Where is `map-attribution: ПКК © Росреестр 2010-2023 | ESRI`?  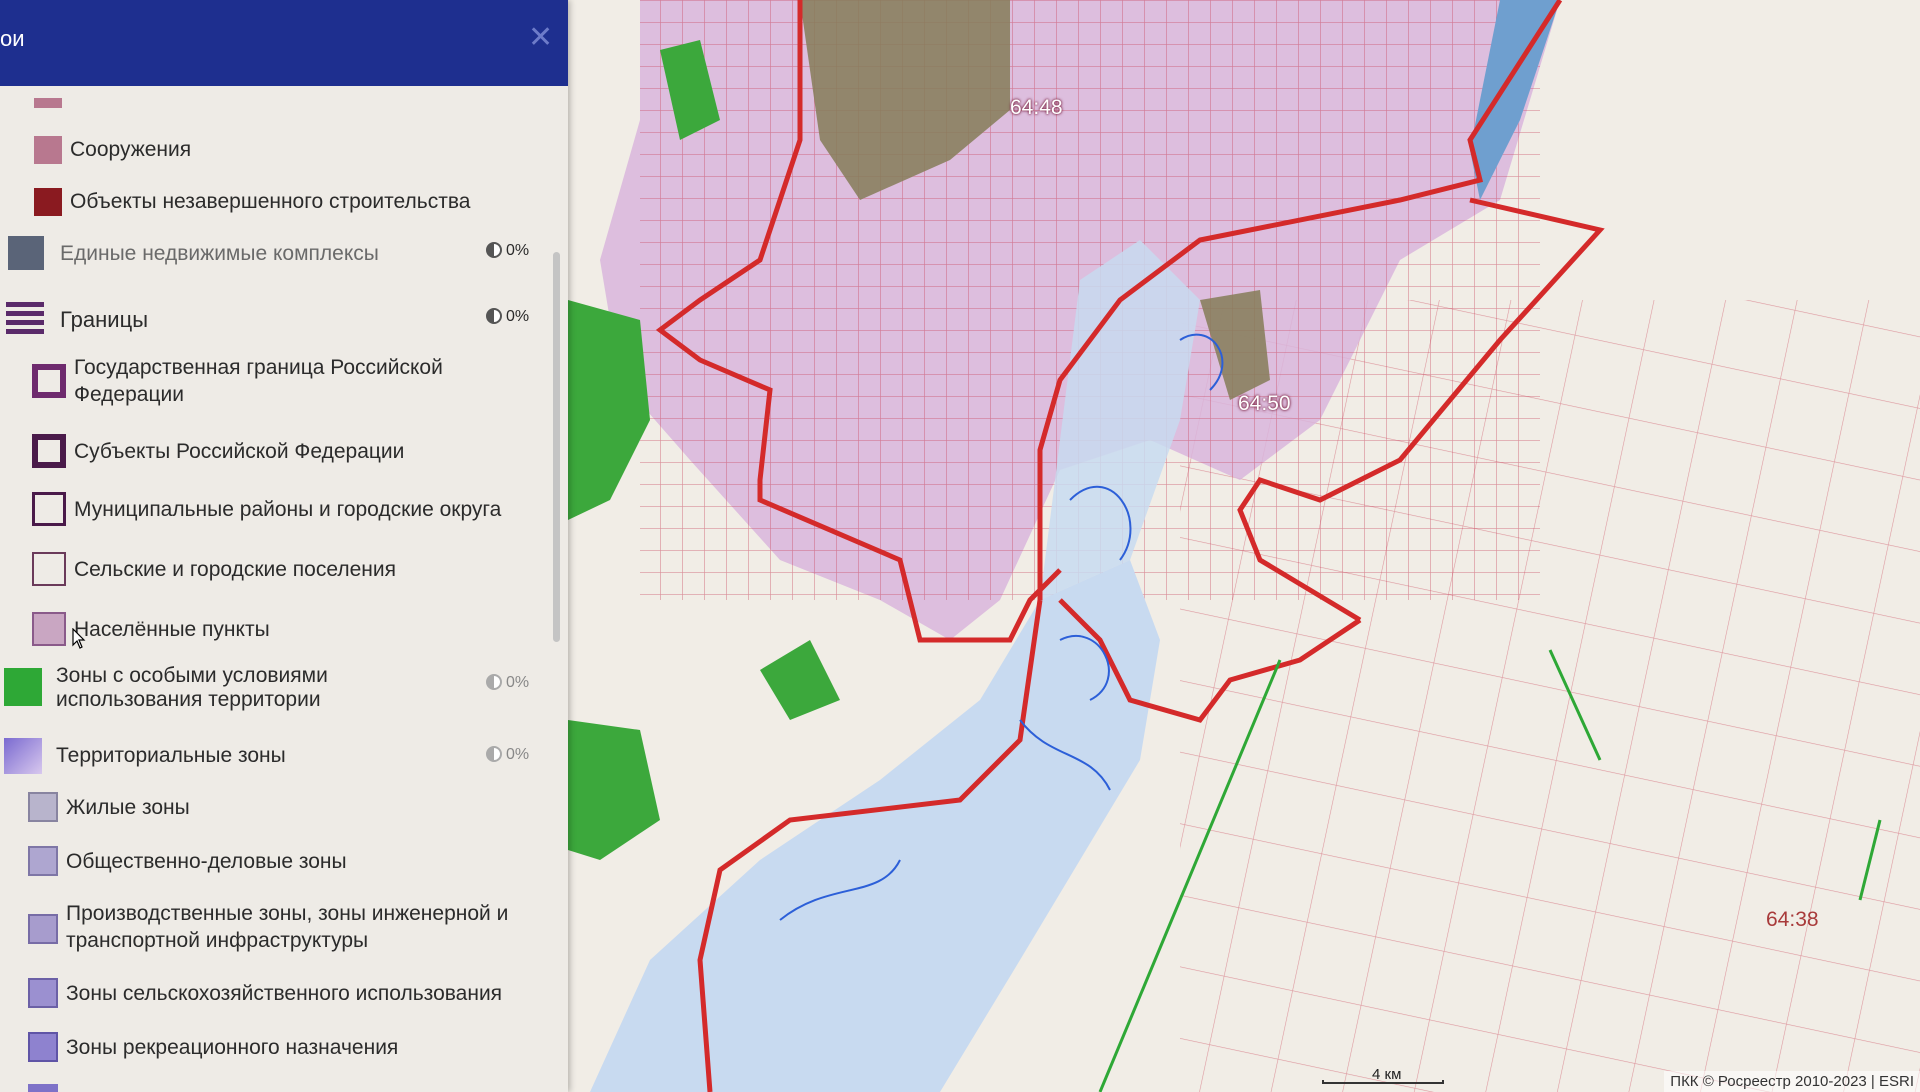
map-attribution: ПКК © Росреестр 2010-2023 | ESRI is located at coordinates (1792, 1081).